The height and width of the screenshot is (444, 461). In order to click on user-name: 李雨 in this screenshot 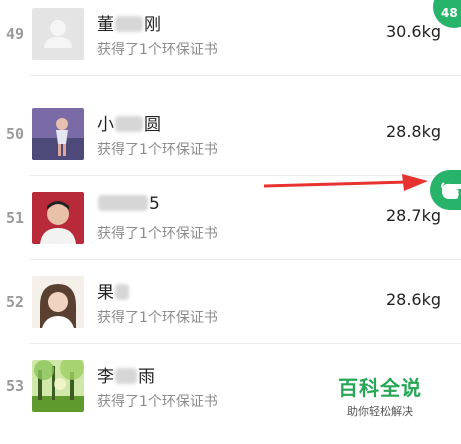, I will do `click(126, 374)`.